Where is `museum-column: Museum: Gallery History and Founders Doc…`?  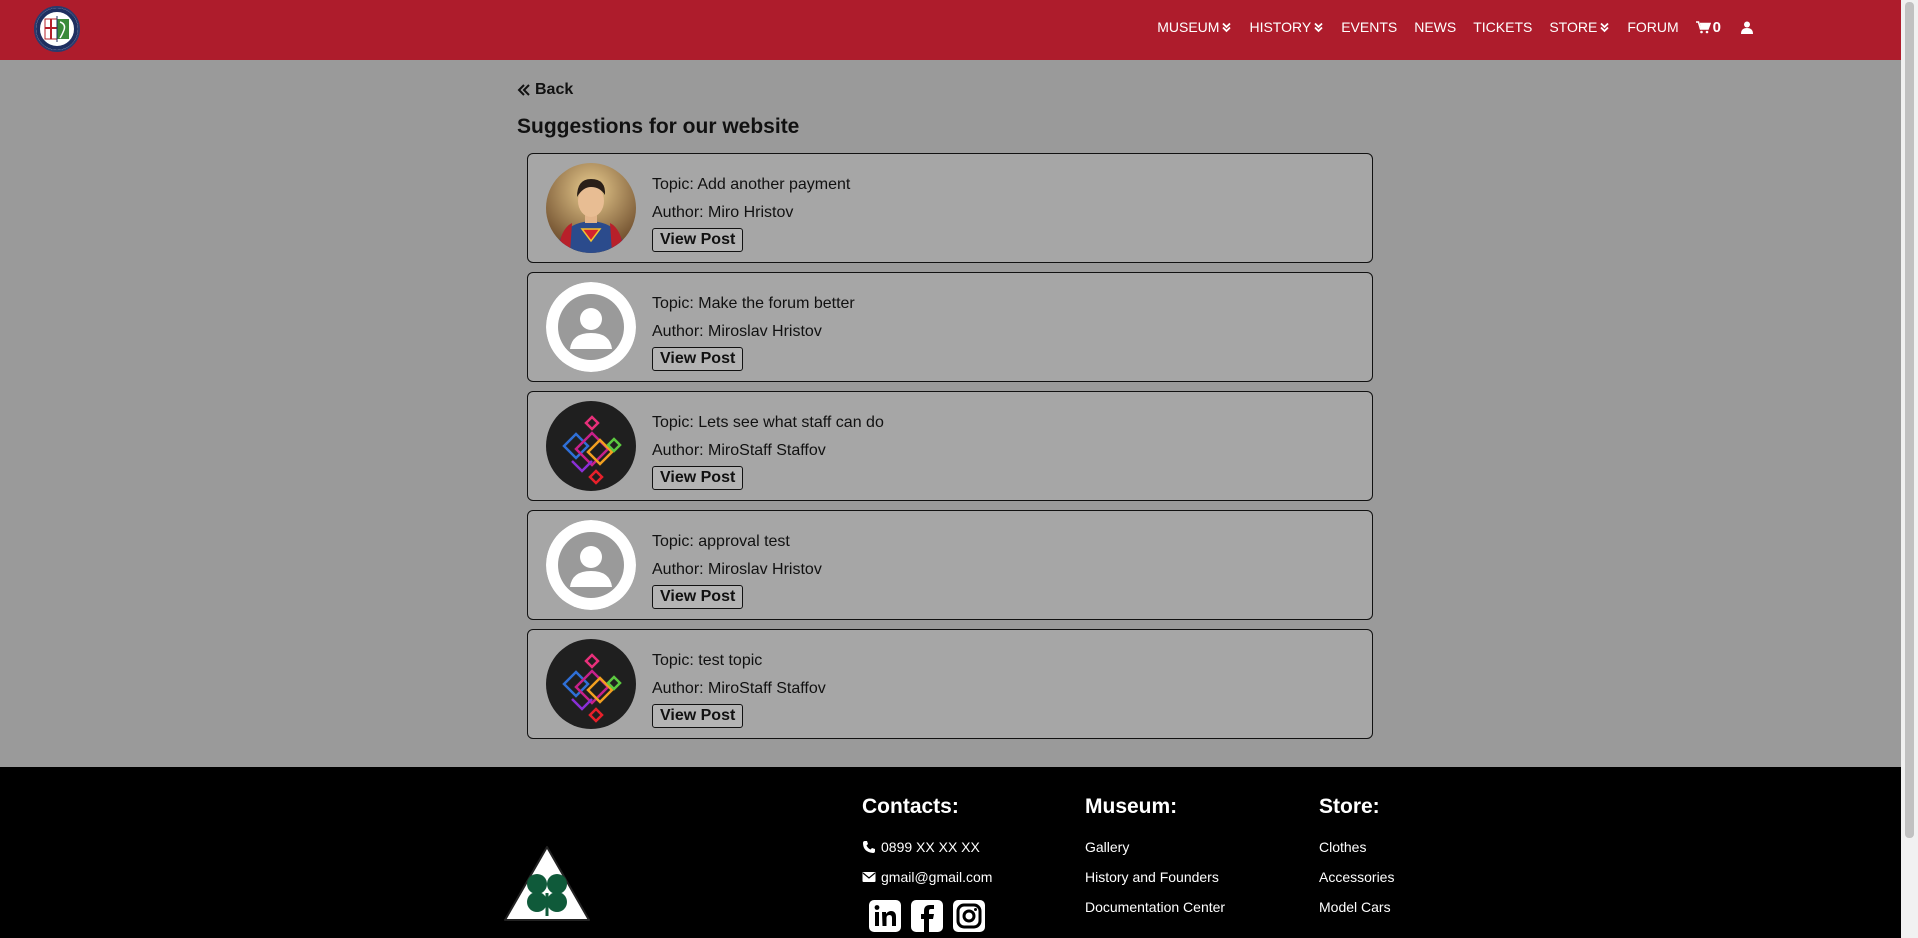
museum-column: Museum: Gallery History and Founders Doc… is located at coordinates (1155, 862).